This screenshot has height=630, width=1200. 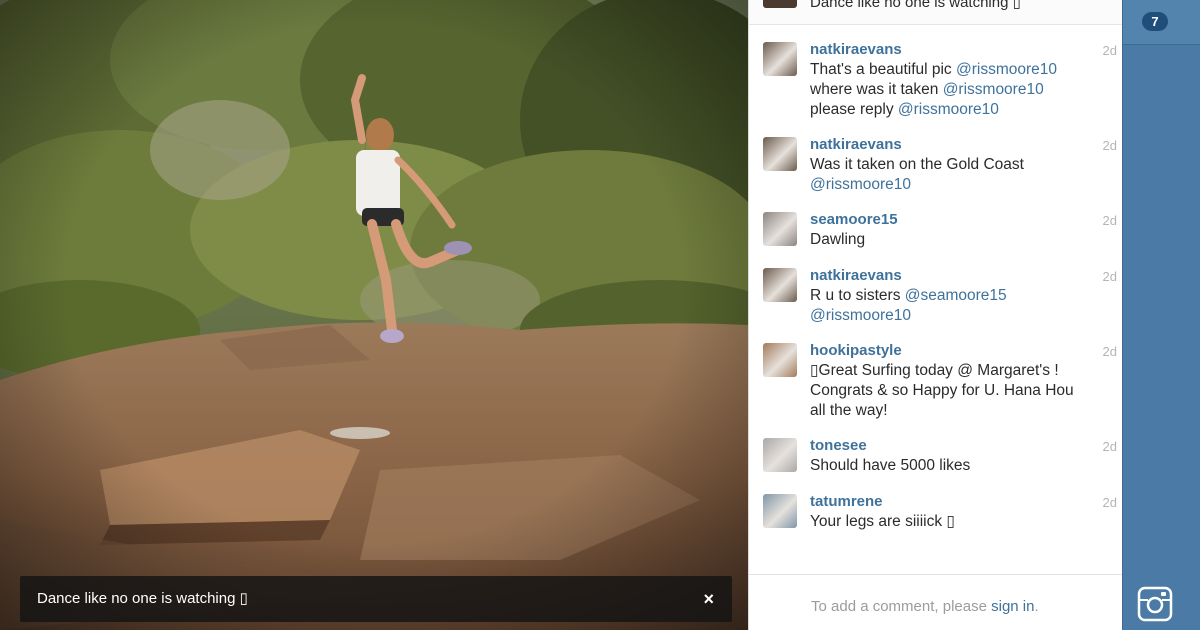 I want to click on comment-line: Should have 5000 likes, so click(x=960, y=466).